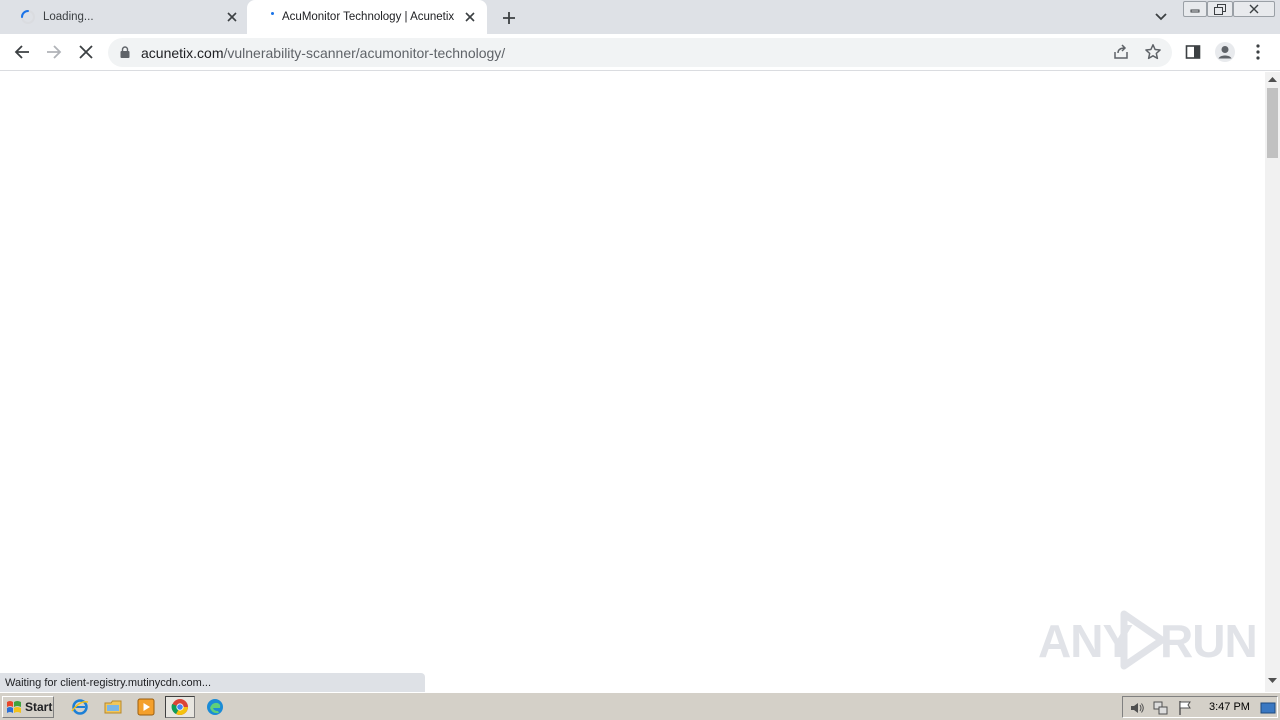 This screenshot has height=720, width=1280. I want to click on side-panel-button, so click(1193, 52).